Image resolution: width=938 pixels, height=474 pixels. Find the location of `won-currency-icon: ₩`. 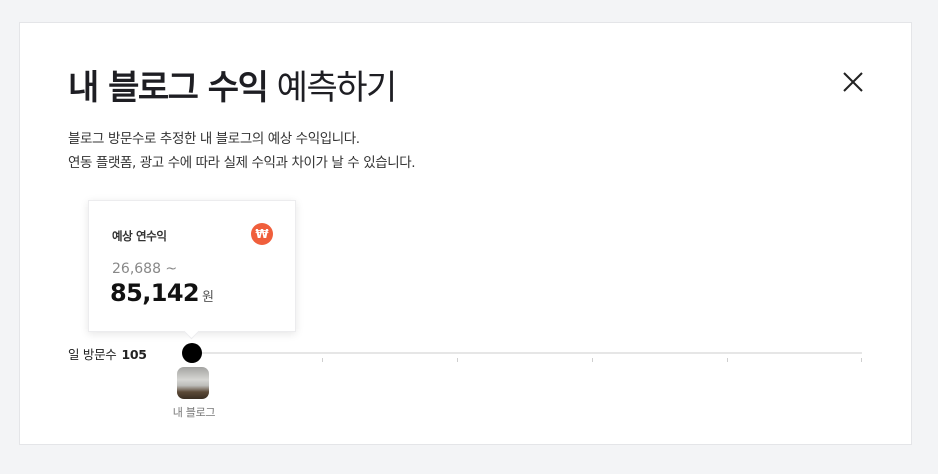

won-currency-icon: ₩ is located at coordinates (262, 234).